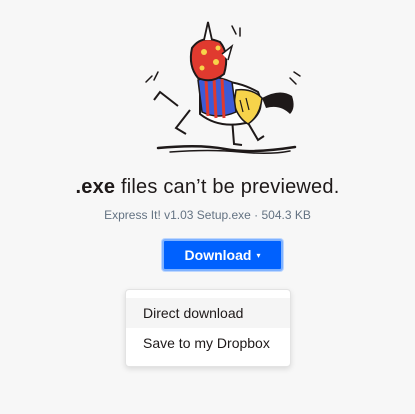 This screenshot has height=414, width=415. Describe the element at coordinates (208, 343) in the screenshot. I see `menu-item-save-to-dropbox: Save to my Dropbox` at that location.